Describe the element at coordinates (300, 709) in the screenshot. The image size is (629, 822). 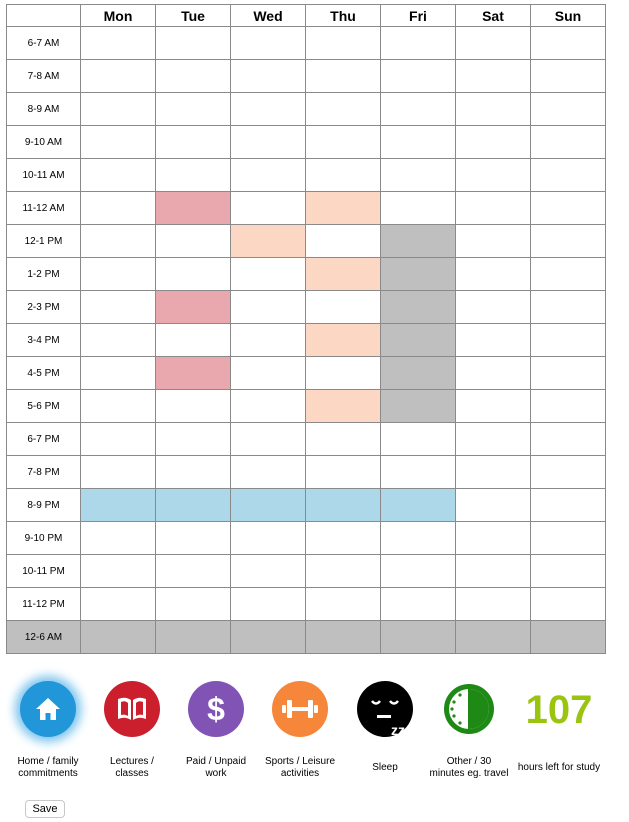
I see `dumbbell-icon` at that location.